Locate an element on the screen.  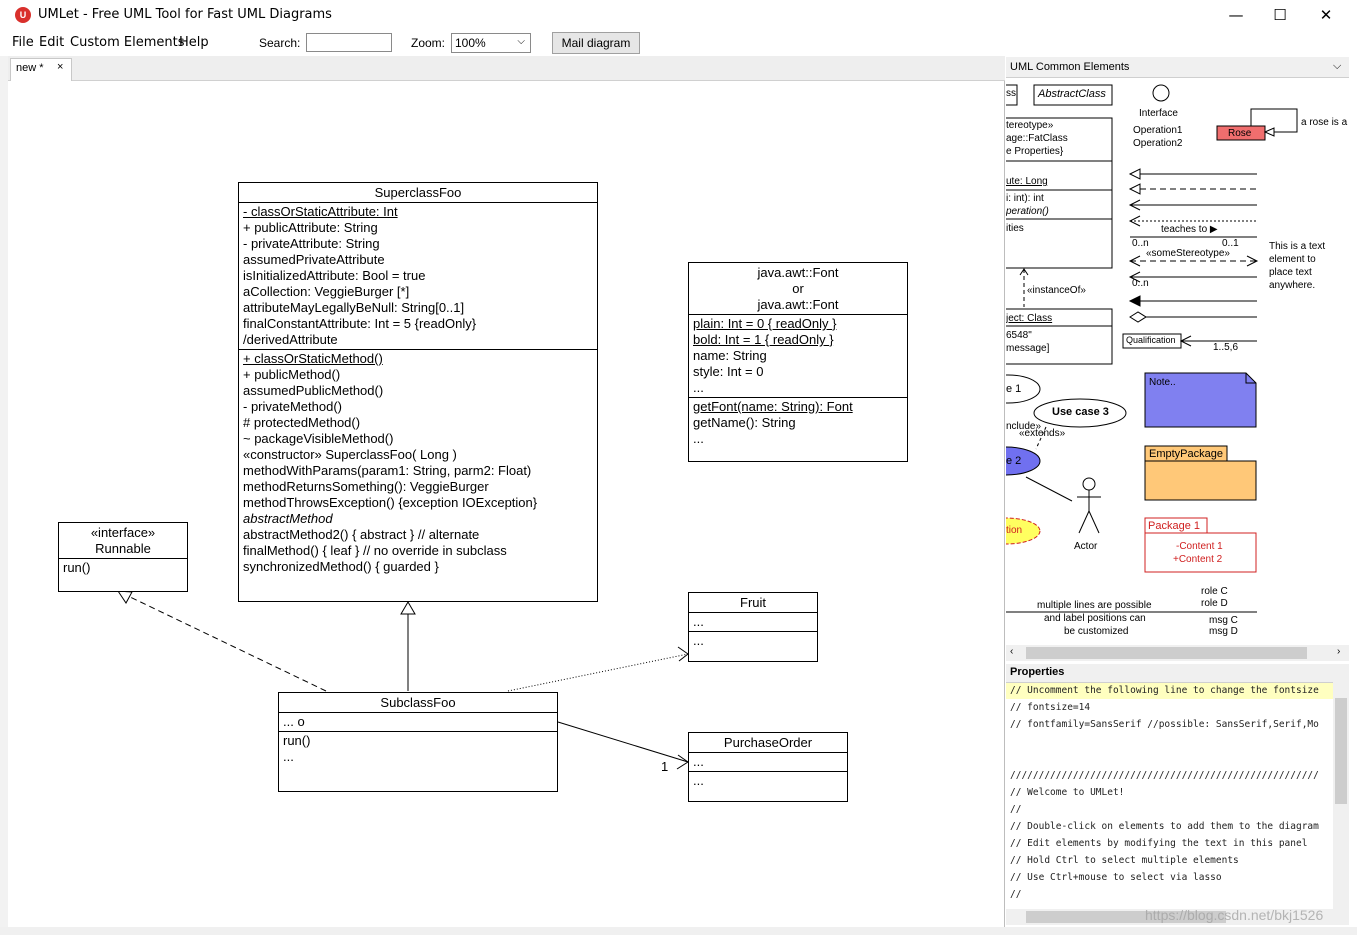
attribute-row: - classOrStaticAttribute: Int is located at coordinates (320, 211).